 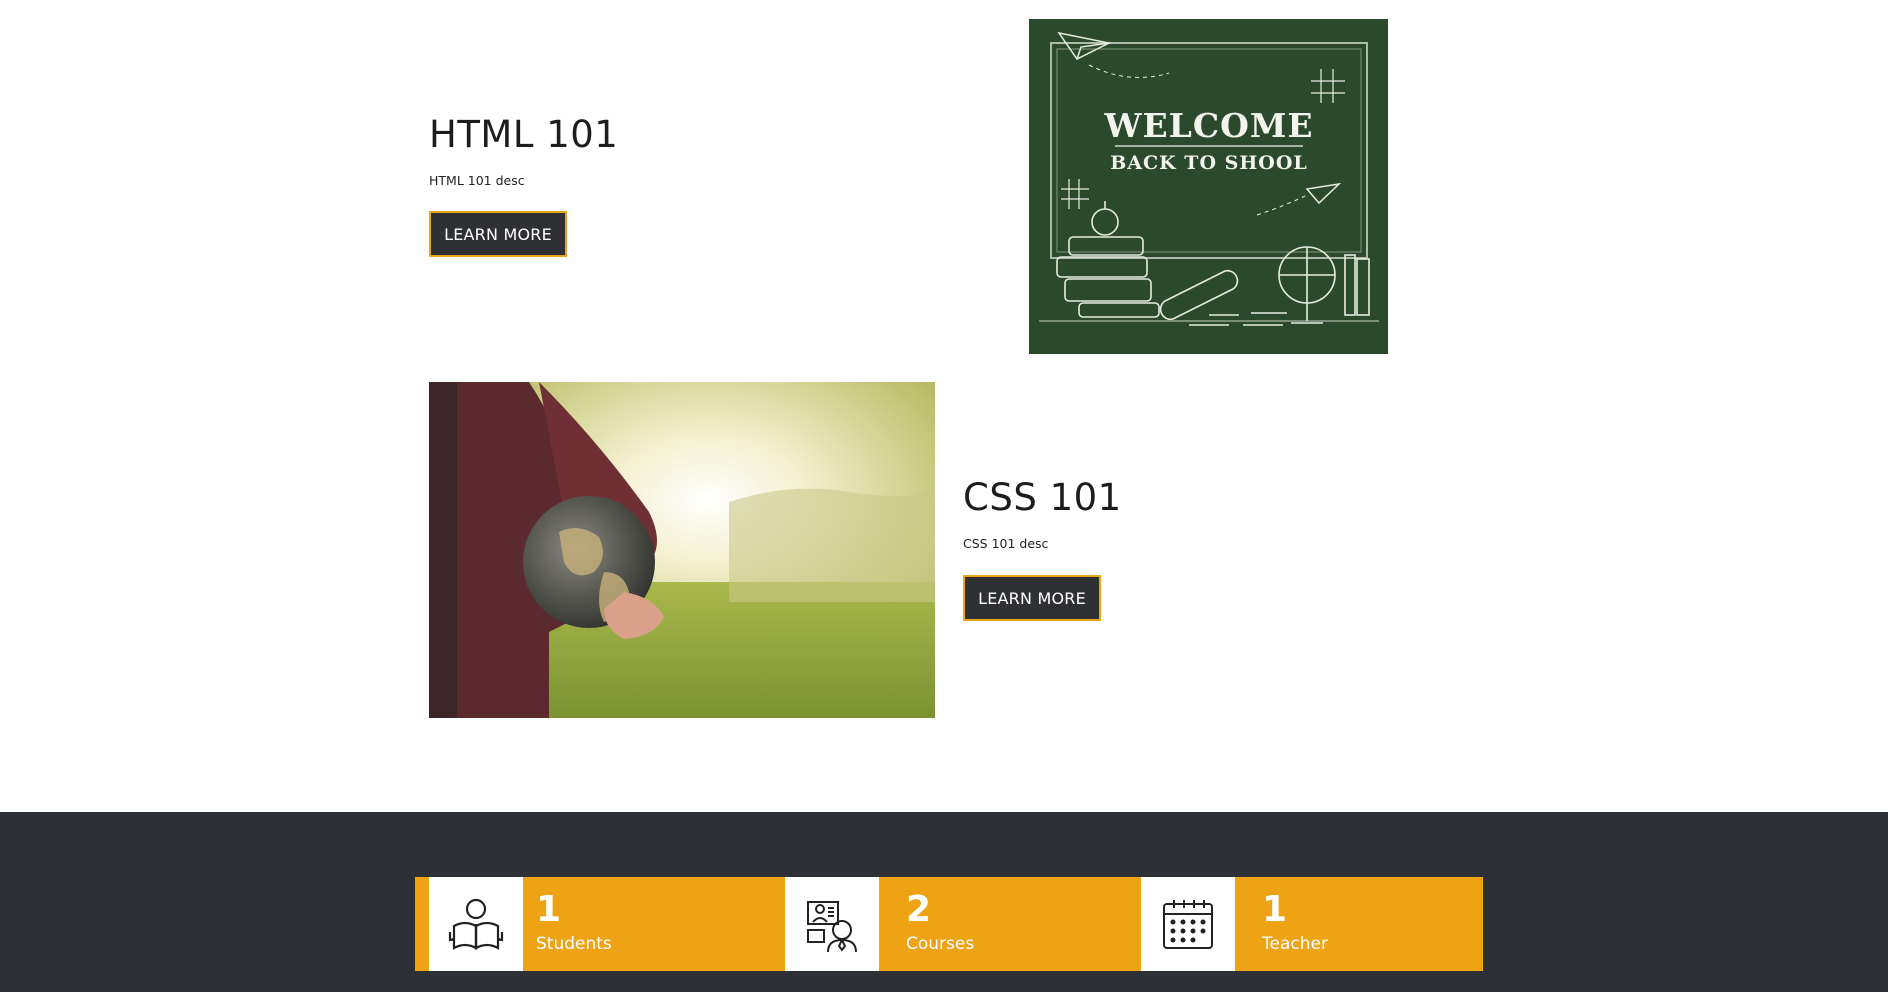 What do you see at coordinates (593, 924) in the screenshot?
I see `stat-students: 1 Students` at bounding box center [593, 924].